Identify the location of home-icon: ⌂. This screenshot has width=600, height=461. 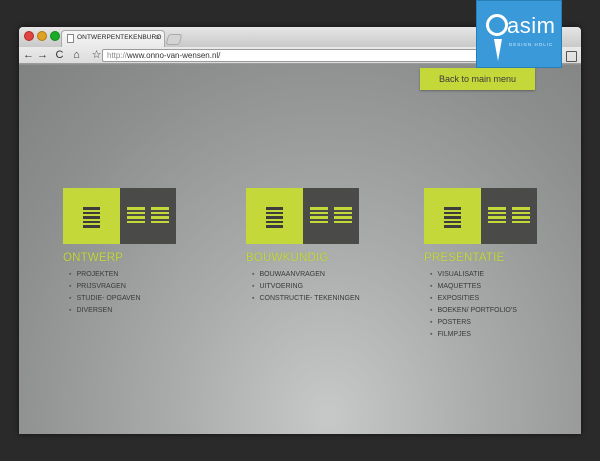
(76, 55).